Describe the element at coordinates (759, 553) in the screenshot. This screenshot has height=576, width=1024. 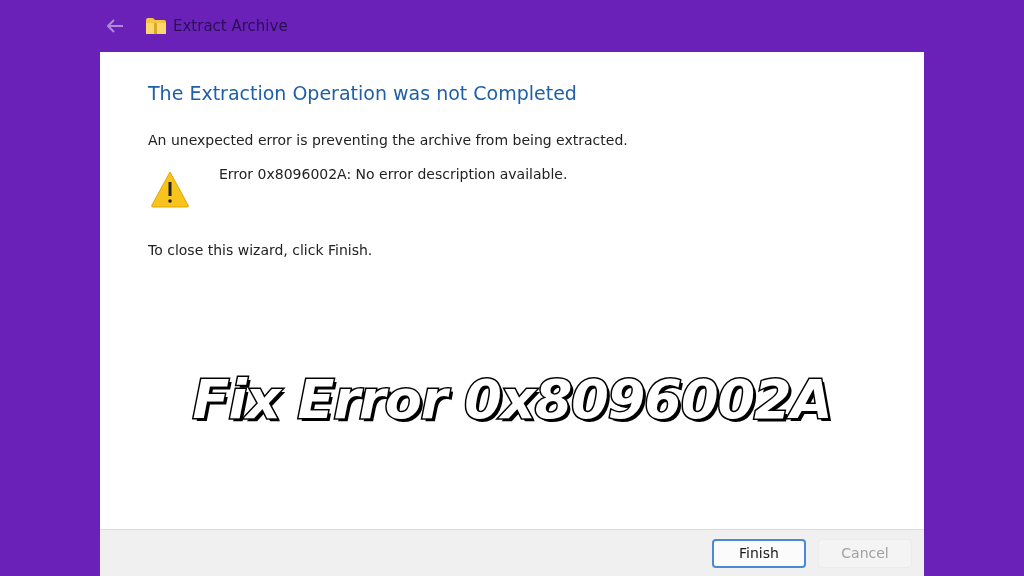
I see `dialog-button: Finish` at that location.